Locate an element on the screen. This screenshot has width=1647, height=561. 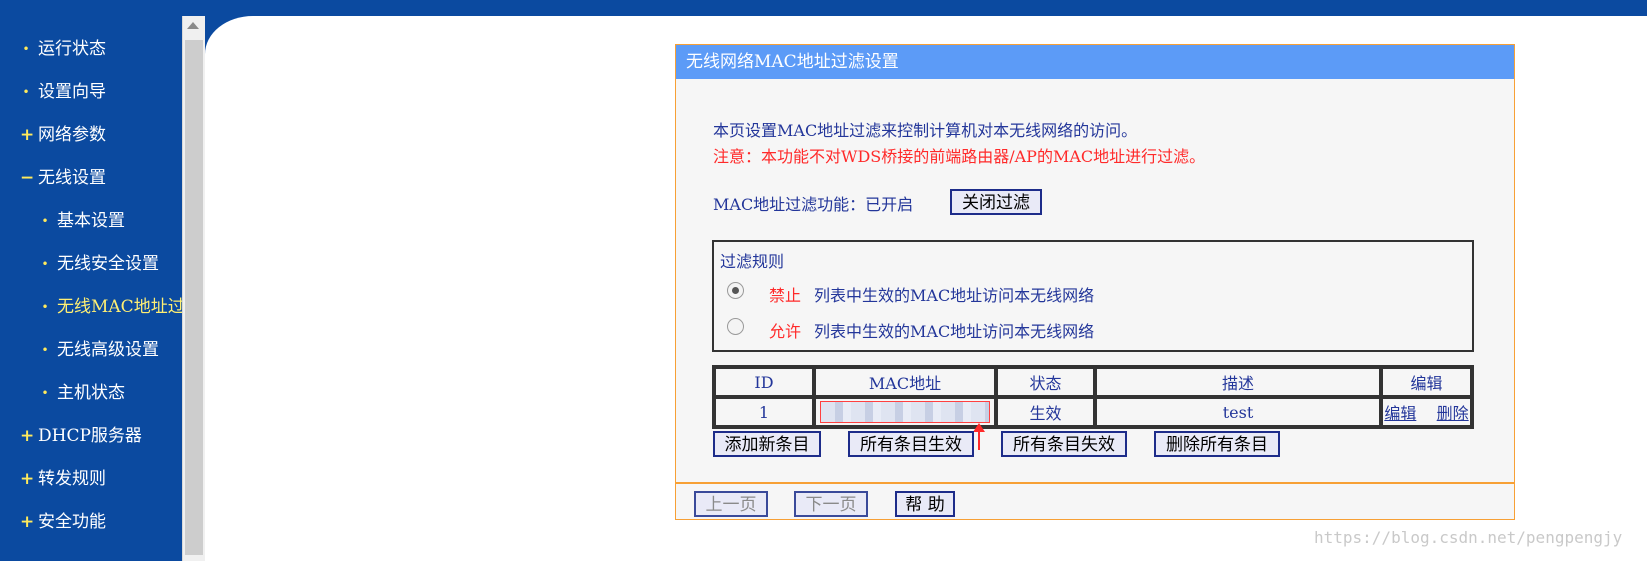
sidebar-item-host-status: • 主机状态 is located at coordinates (82, 393).